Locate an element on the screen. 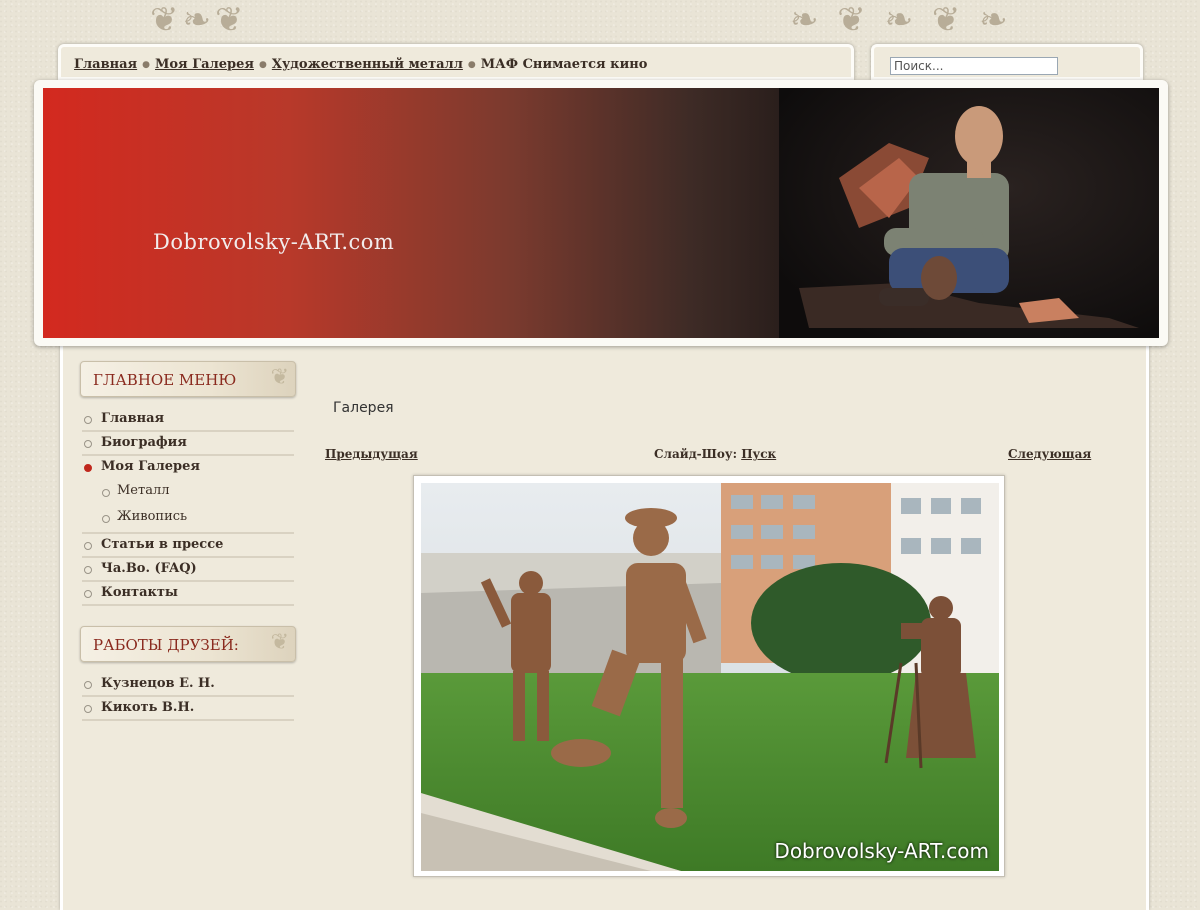  active-bullet-icon is located at coordinates (88, 468).